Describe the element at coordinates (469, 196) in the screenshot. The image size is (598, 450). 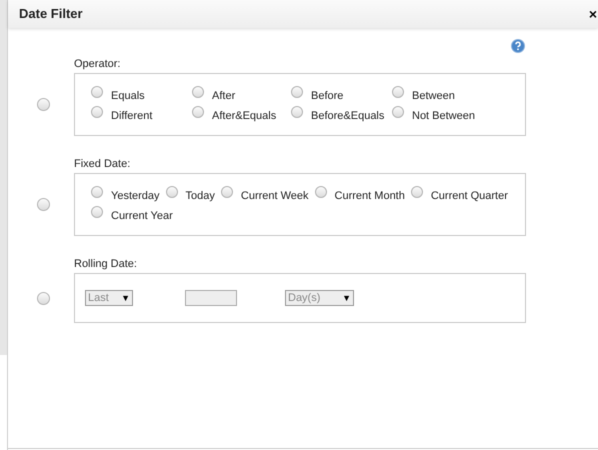
I see `option-label: Current Quarter` at that location.